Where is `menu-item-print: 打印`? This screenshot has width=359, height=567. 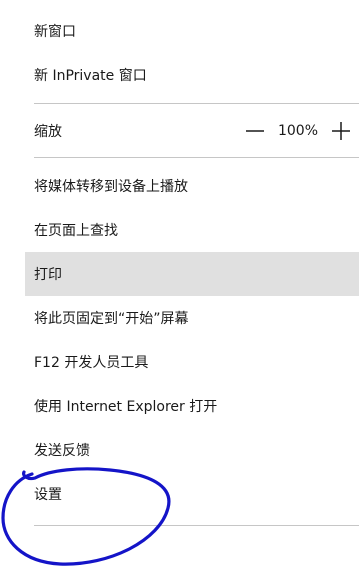
menu-item-print: 打印 is located at coordinates (192, 274).